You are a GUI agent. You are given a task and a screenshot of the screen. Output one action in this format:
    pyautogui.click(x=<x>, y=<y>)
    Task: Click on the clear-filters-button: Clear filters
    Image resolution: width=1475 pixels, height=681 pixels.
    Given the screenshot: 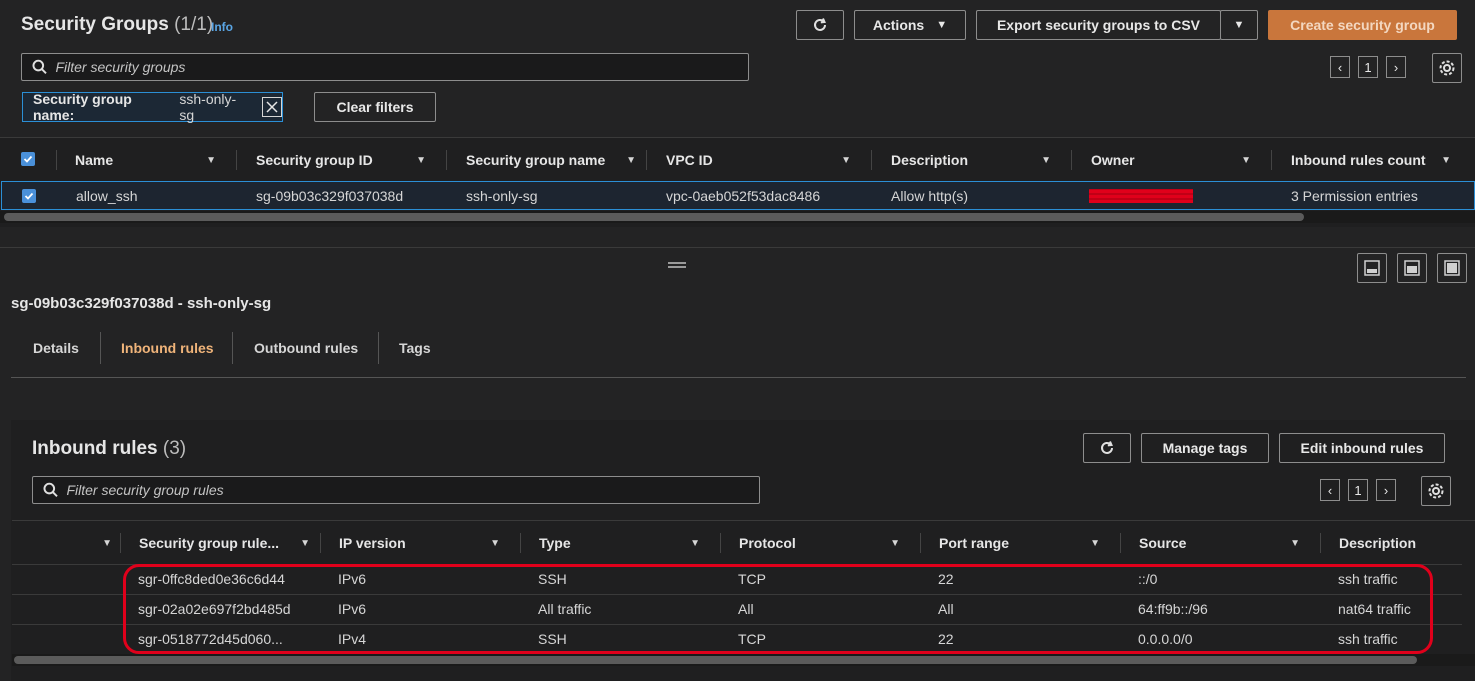 What is the action you would take?
    pyautogui.click(x=375, y=107)
    